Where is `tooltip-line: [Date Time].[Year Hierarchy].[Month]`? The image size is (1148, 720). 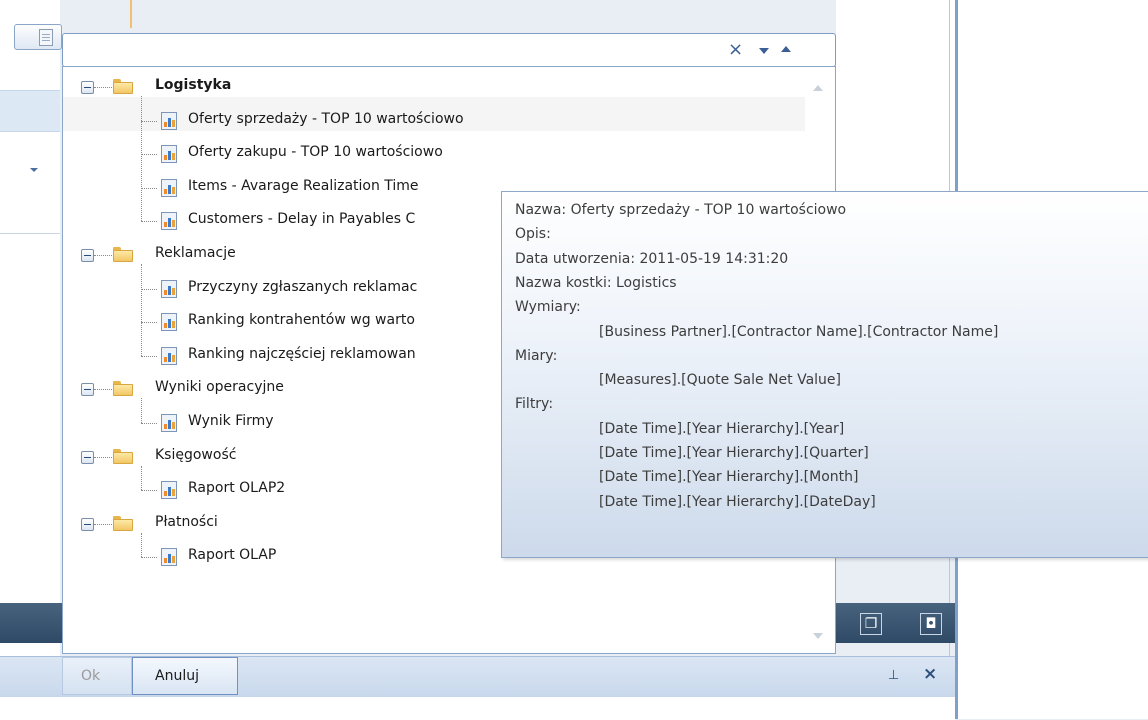 tooltip-line: [Date Time].[Year Hierarchy].[Month] is located at coordinates (729, 477).